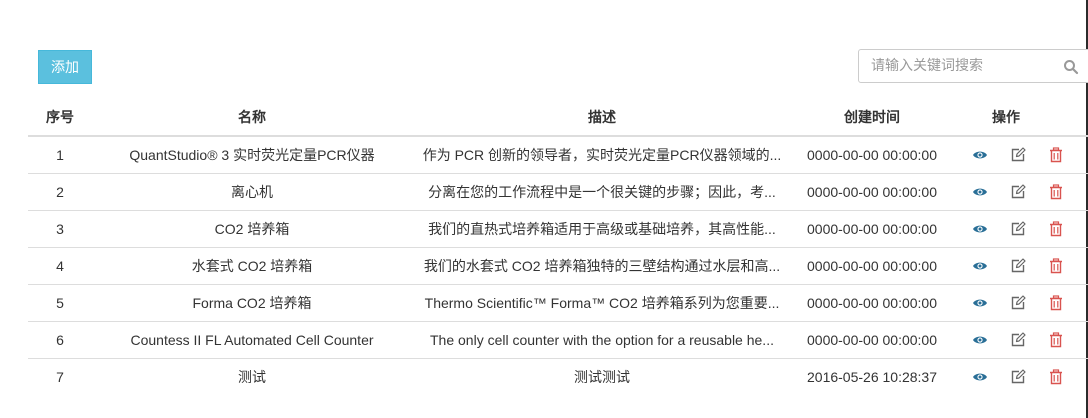 Image resolution: width=1088 pixels, height=418 pixels. Describe the element at coordinates (252, 229) in the screenshot. I see `cell-name: CO2 培养箱` at that location.